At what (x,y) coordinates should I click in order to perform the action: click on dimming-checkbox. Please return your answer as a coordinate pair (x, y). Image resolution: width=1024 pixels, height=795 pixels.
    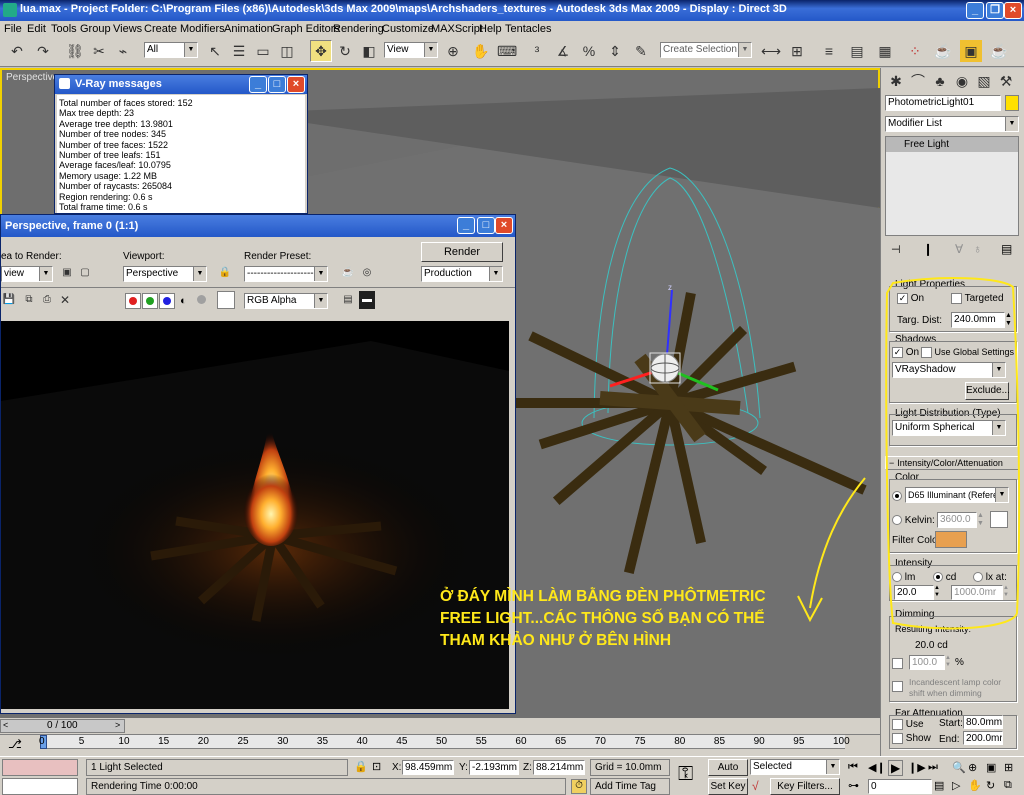
    Looking at the image, I should click on (897, 663).